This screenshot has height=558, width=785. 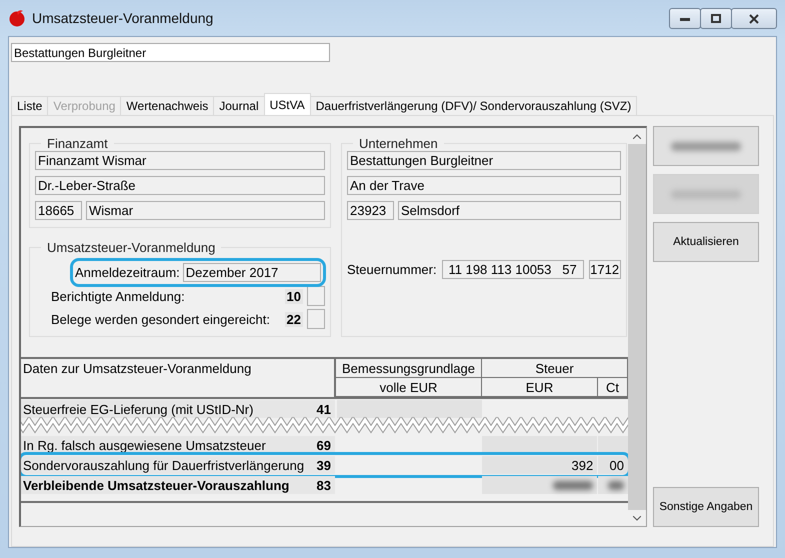 I want to click on period-field: Dezember 2017, so click(x=251, y=272).